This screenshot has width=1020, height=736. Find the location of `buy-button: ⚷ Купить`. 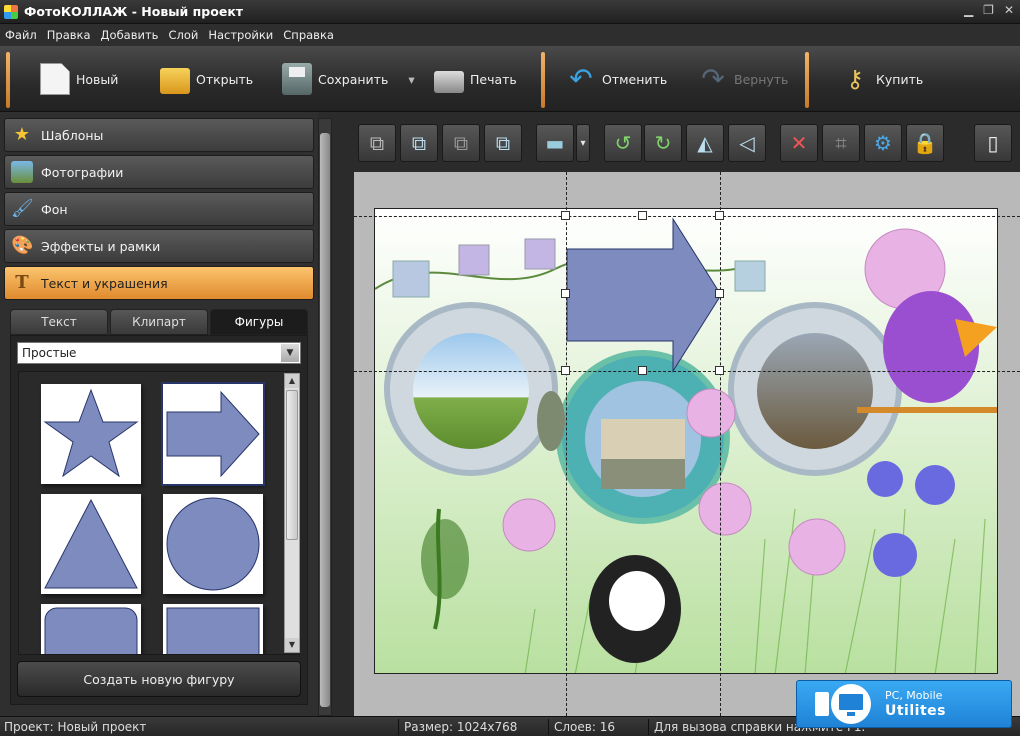

buy-button: ⚷ Купить is located at coordinates (881, 79).